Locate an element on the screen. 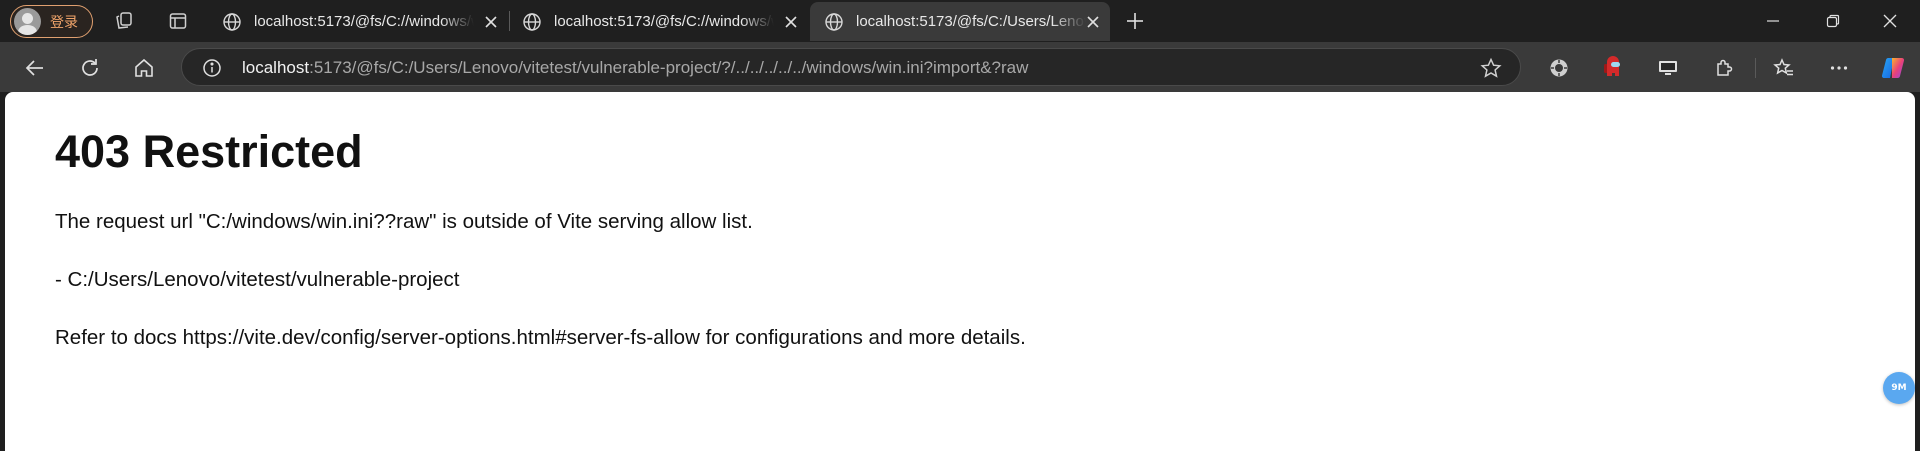 Image resolution: width=1920 pixels, height=451 pixels. floating-assistant-badge: 9M is located at coordinates (1899, 388).